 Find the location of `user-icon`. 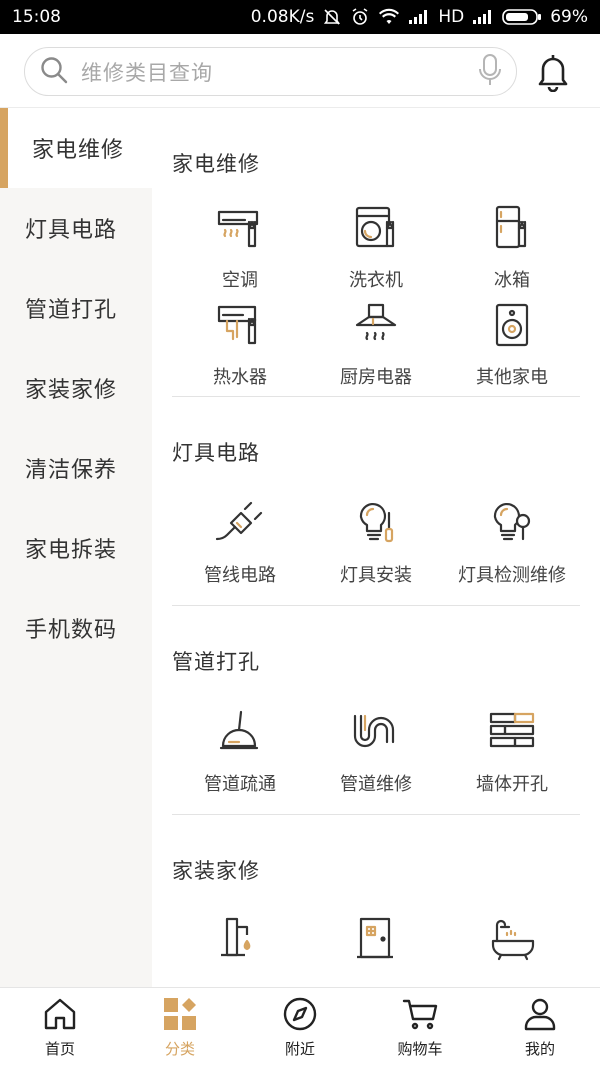

user-icon is located at coordinates (540, 1014).